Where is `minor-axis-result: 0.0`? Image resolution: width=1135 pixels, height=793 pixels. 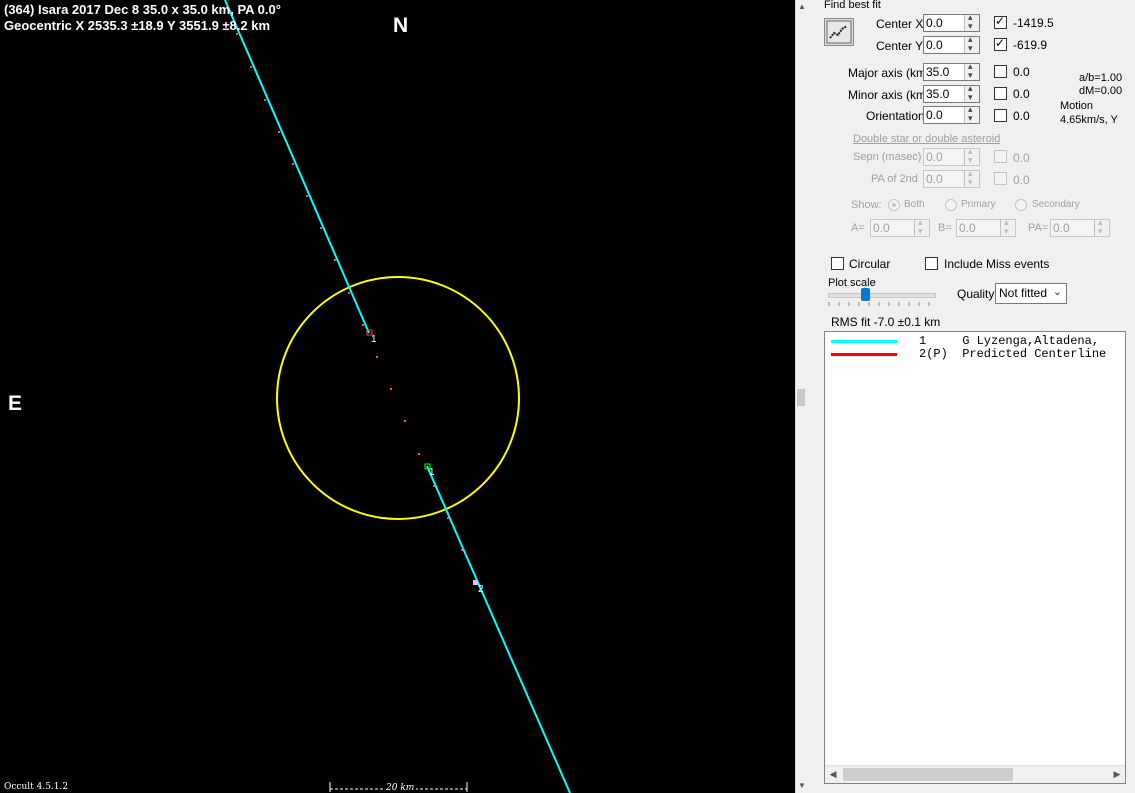
minor-axis-result: 0.0 is located at coordinates (1021, 94).